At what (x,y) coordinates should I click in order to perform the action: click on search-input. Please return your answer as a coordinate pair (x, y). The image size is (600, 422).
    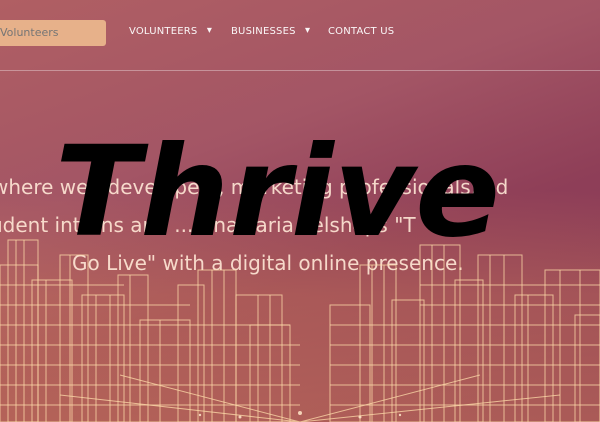
    Looking at the image, I should click on (53, 33).